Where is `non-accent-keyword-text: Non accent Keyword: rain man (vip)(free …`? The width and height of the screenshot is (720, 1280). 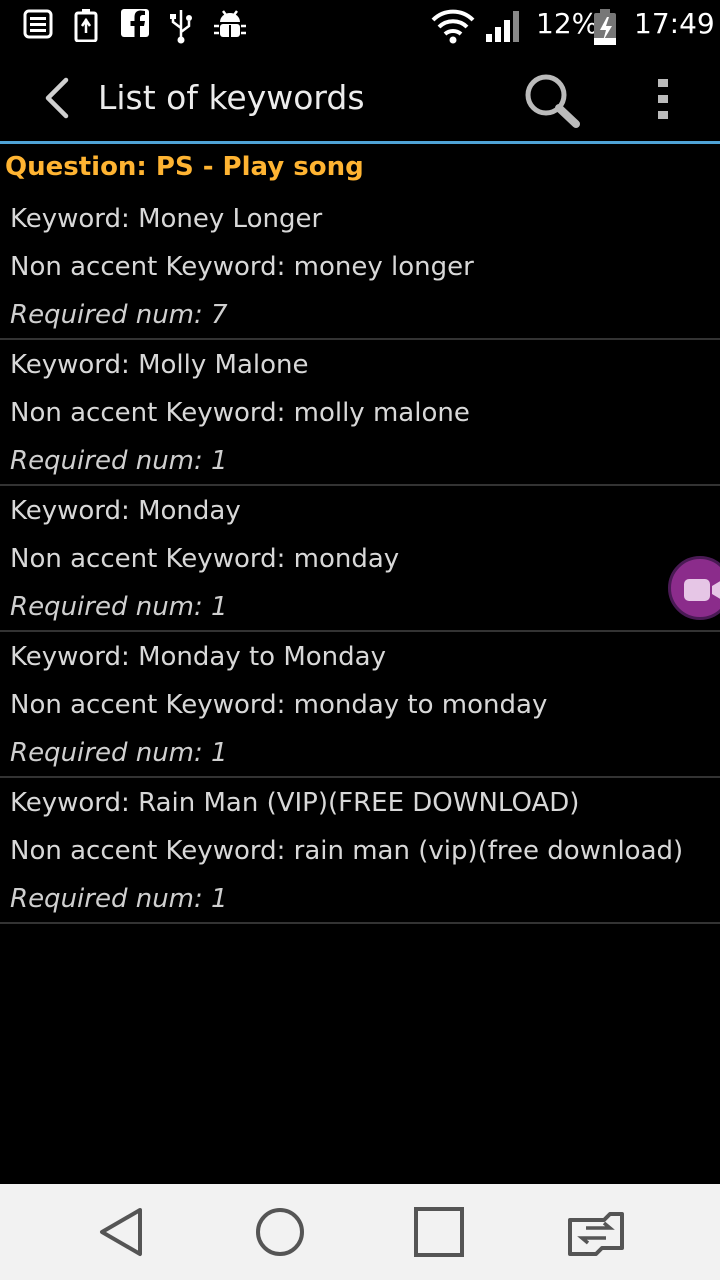
non-accent-keyword-text: Non accent Keyword: rain man (vip)(free … is located at coordinates (347, 851).